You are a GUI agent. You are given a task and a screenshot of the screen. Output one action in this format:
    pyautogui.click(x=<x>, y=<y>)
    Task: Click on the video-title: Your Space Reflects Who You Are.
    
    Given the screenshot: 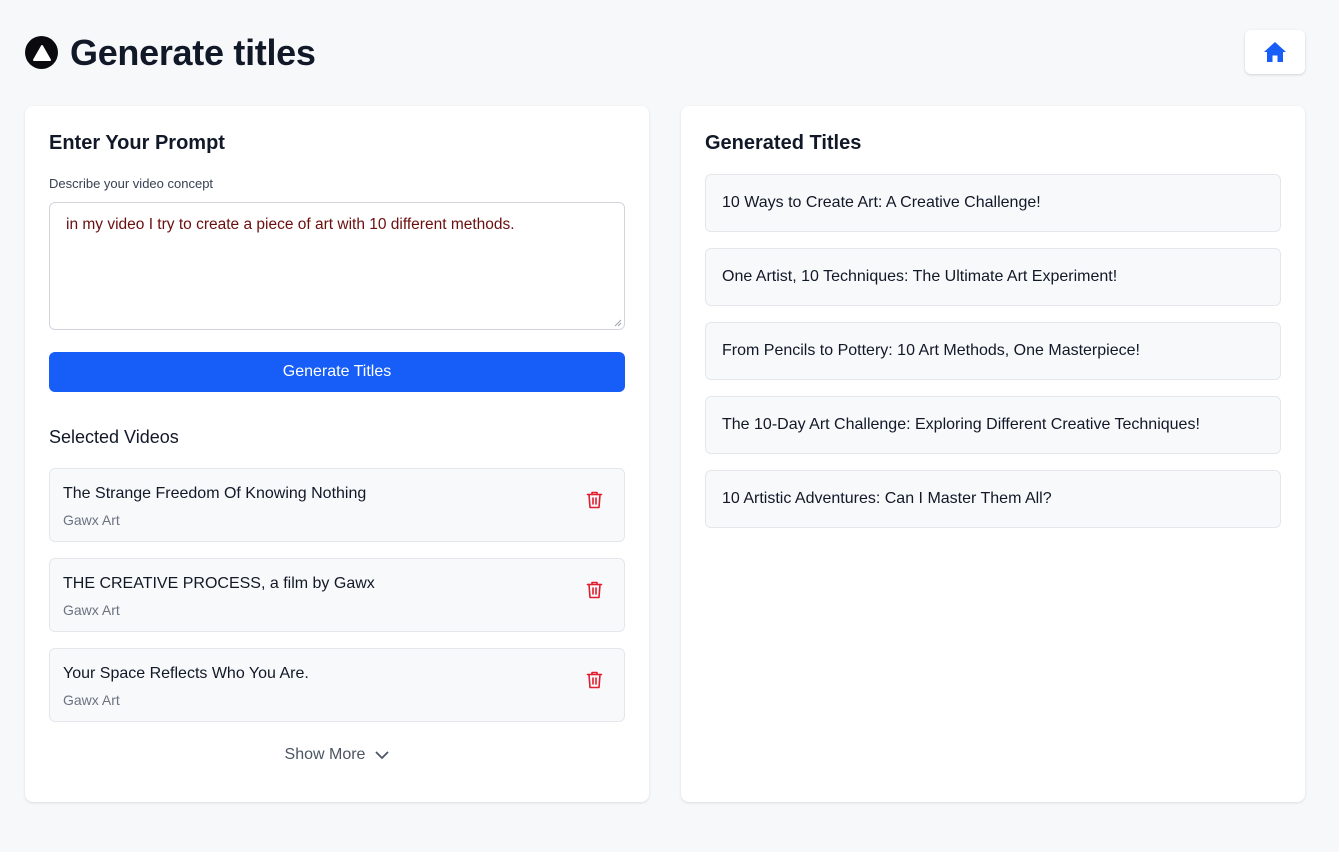 What is the action you would take?
    pyautogui.click(x=186, y=673)
    